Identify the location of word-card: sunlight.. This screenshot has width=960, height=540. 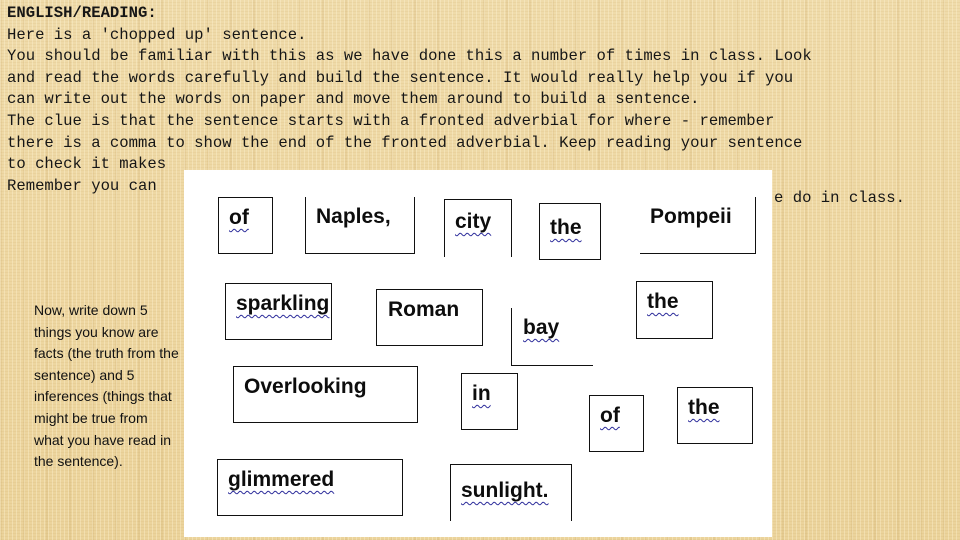
(511, 492).